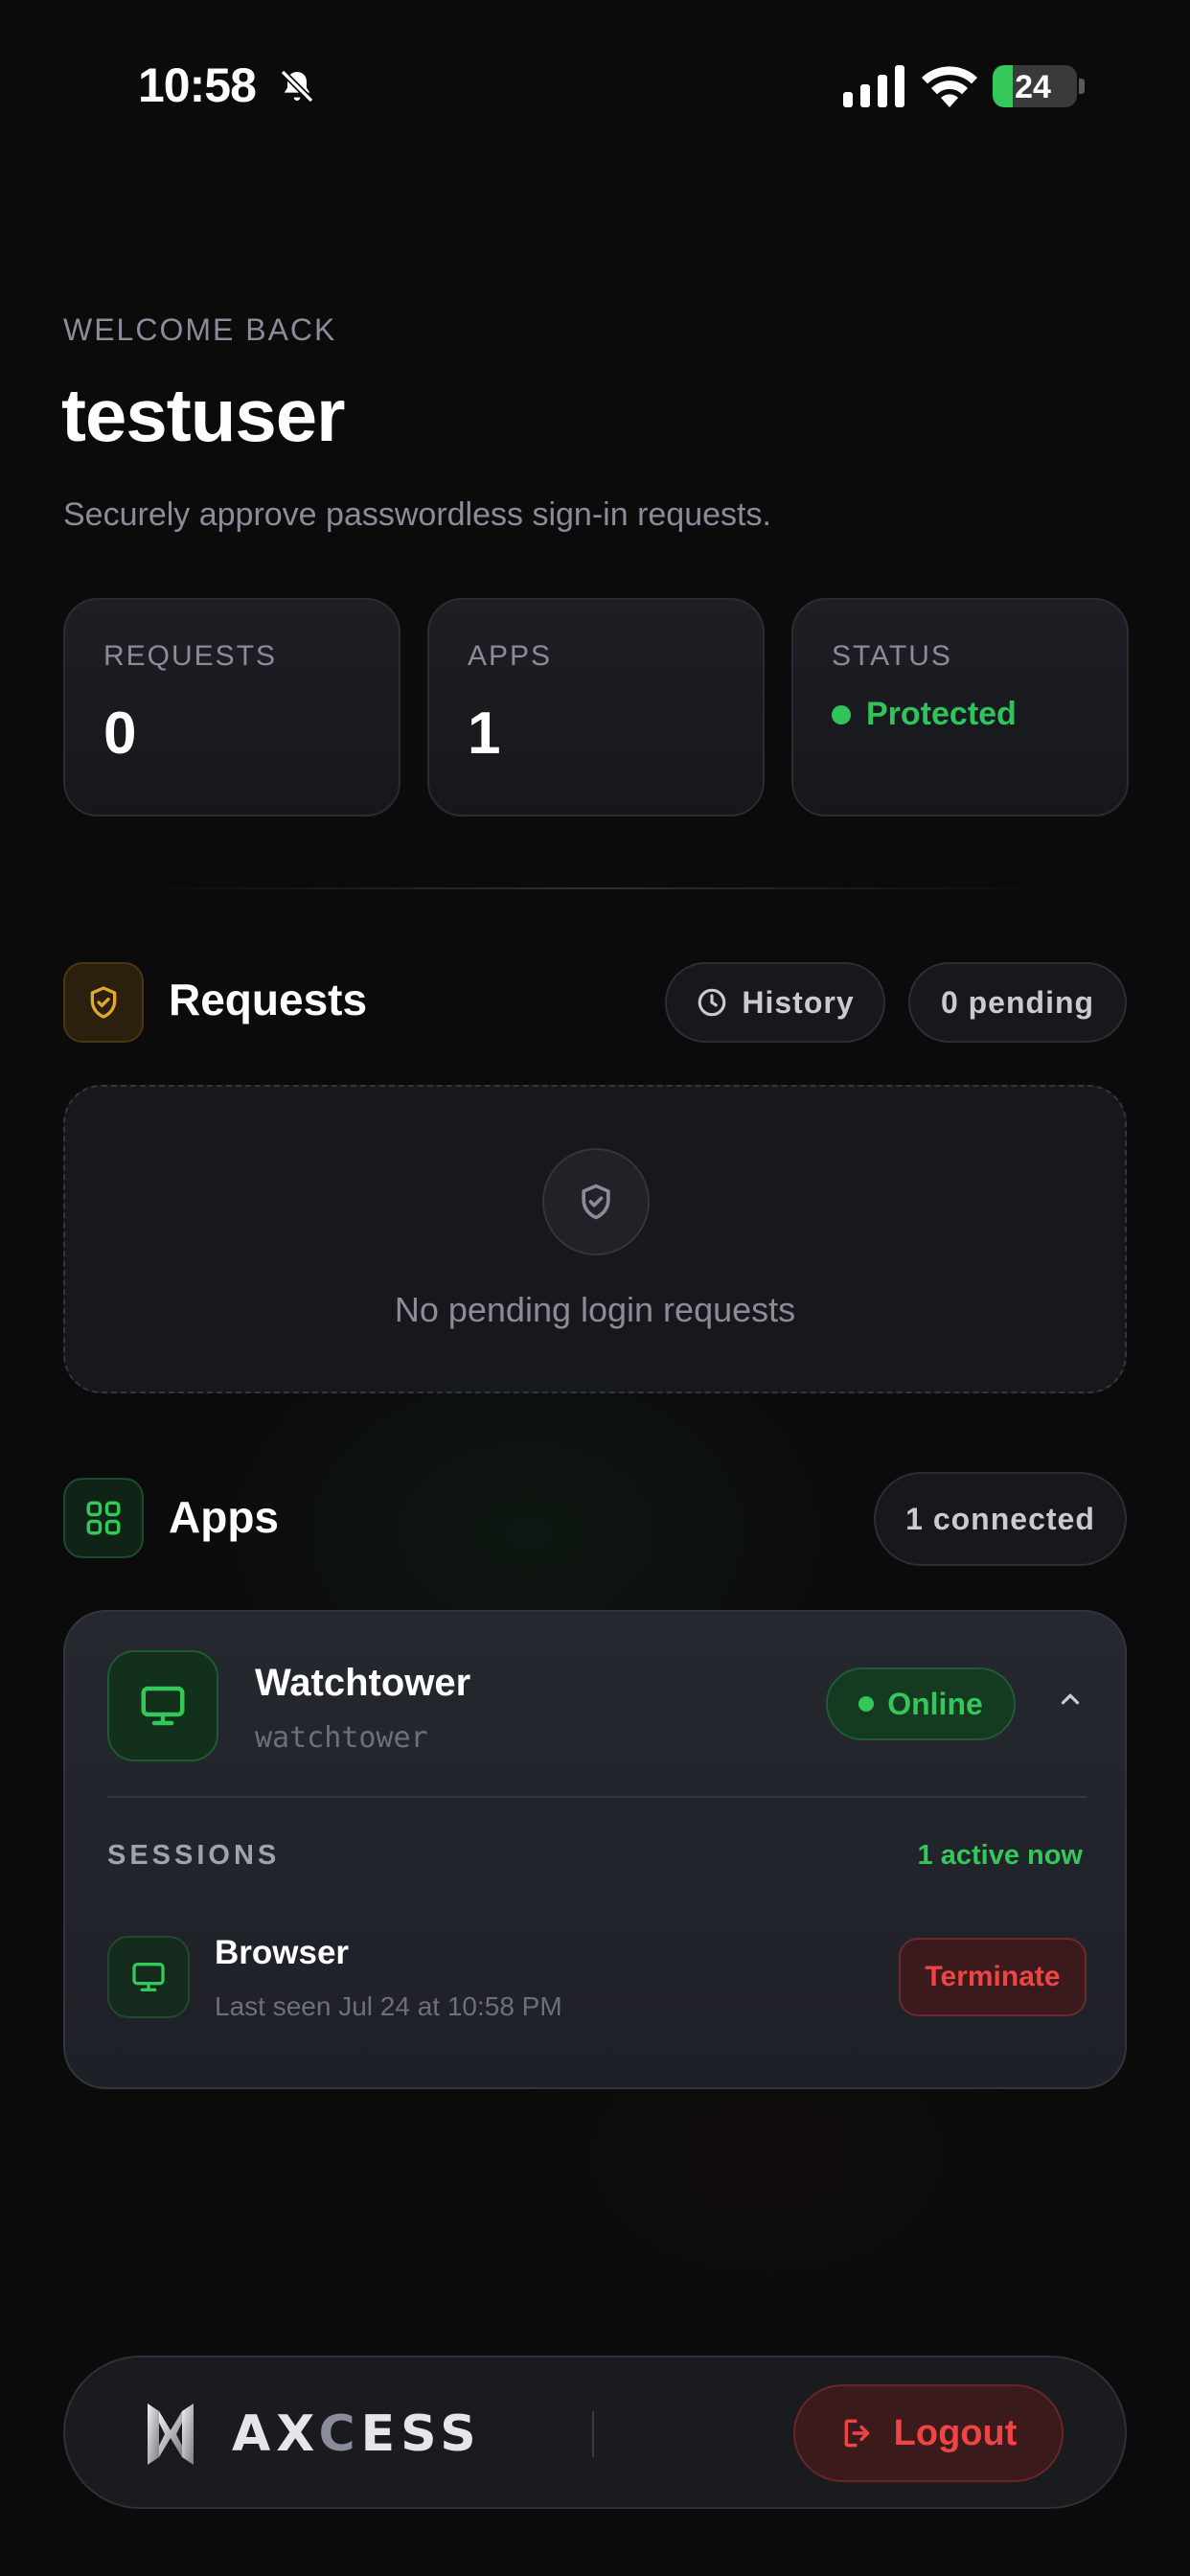 The height and width of the screenshot is (2576, 1190). Describe the element at coordinates (276, 2434) in the screenshot. I see `logo-text-part: AX` at that location.